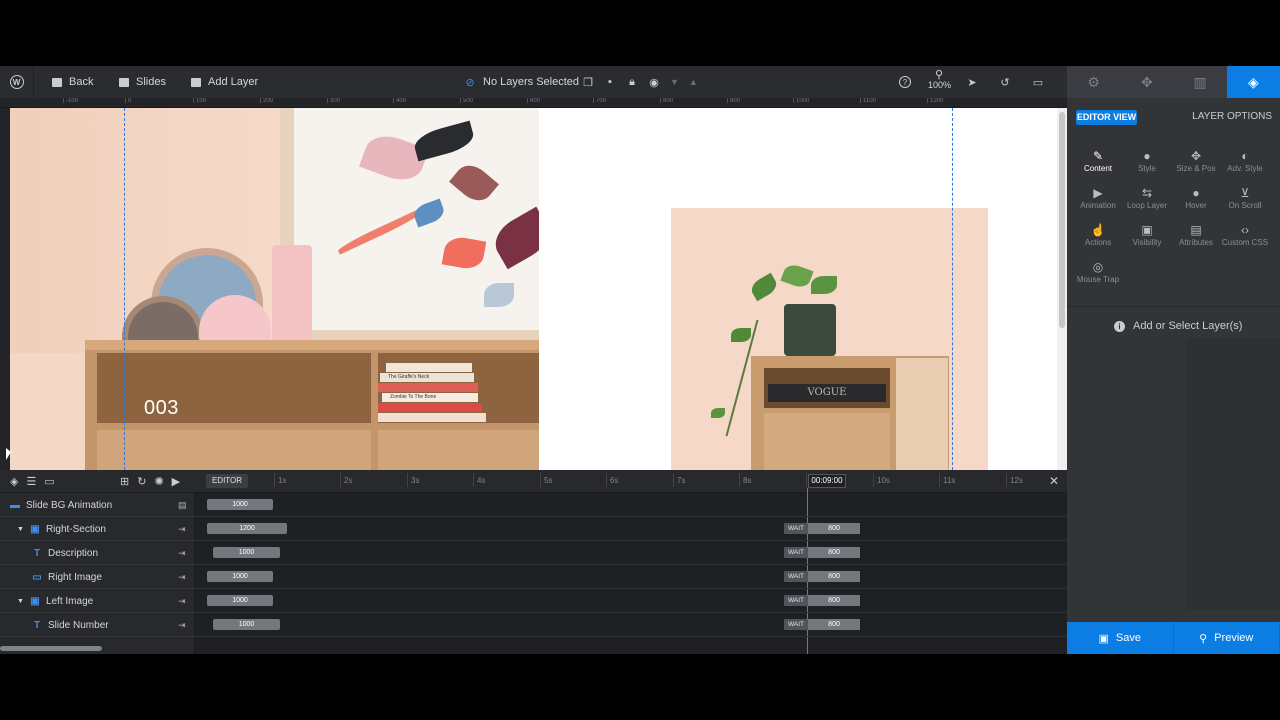 Image resolution: width=1280 pixels, height=720 pixels. I want to click on option-label: Content, so click(1098, 168).